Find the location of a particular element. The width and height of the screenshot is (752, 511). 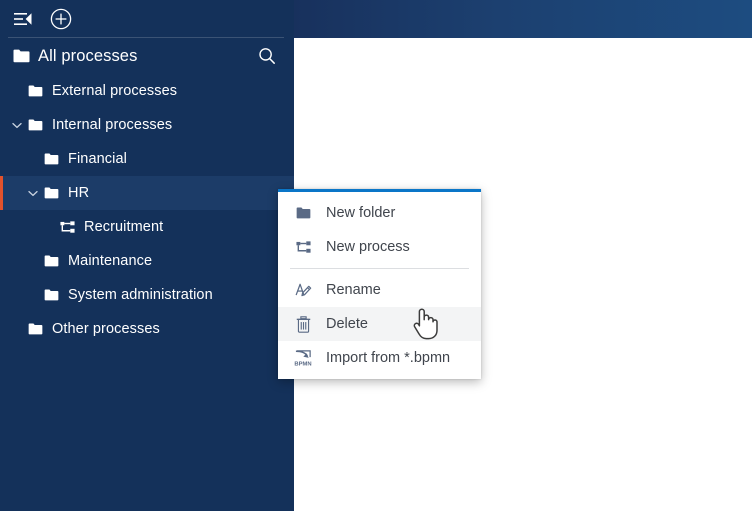

menu-item-label: Delete is located at coordinates (347, 324).